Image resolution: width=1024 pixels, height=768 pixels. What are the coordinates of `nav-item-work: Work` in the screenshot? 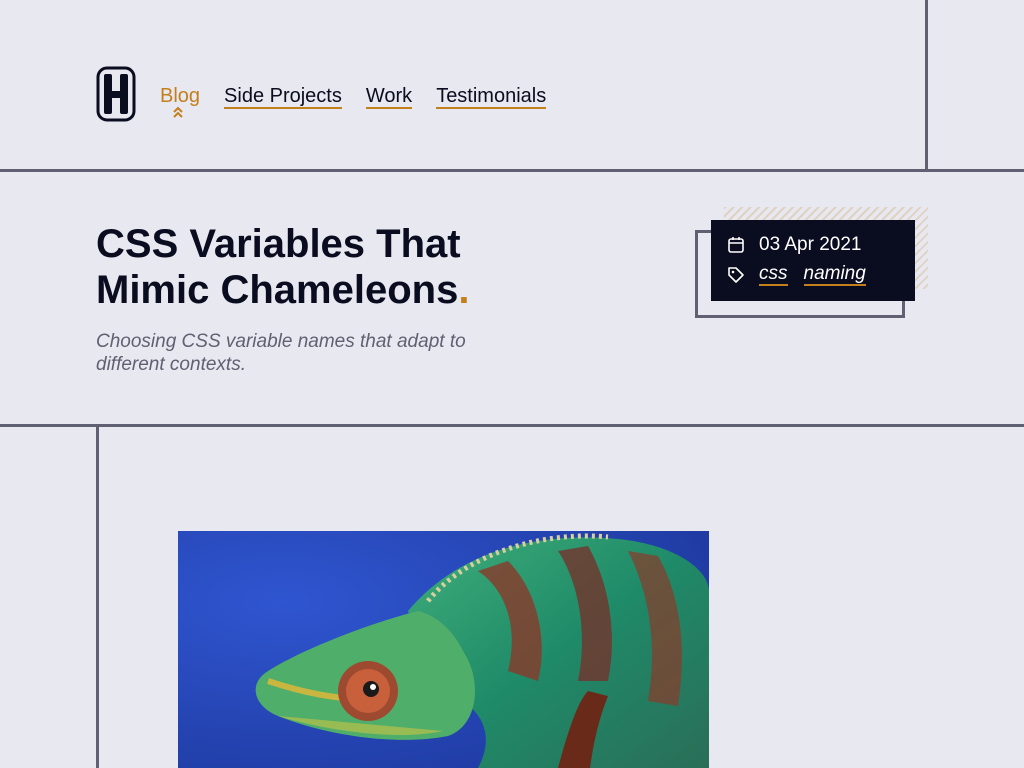 It's located at (389, 97).